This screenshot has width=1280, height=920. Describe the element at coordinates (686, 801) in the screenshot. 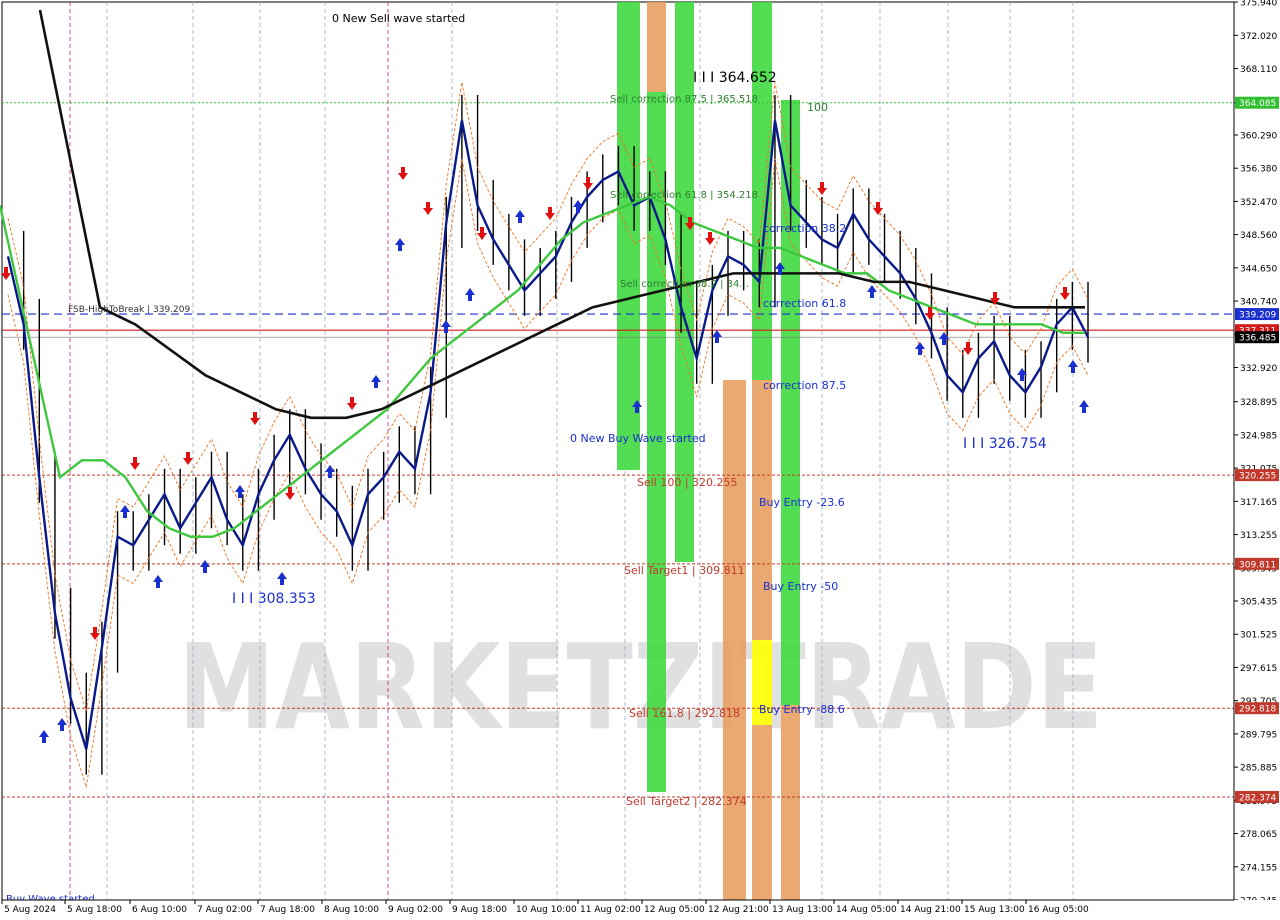

I see `chart-annotation: Sell Target2 | 282.374` at that location.